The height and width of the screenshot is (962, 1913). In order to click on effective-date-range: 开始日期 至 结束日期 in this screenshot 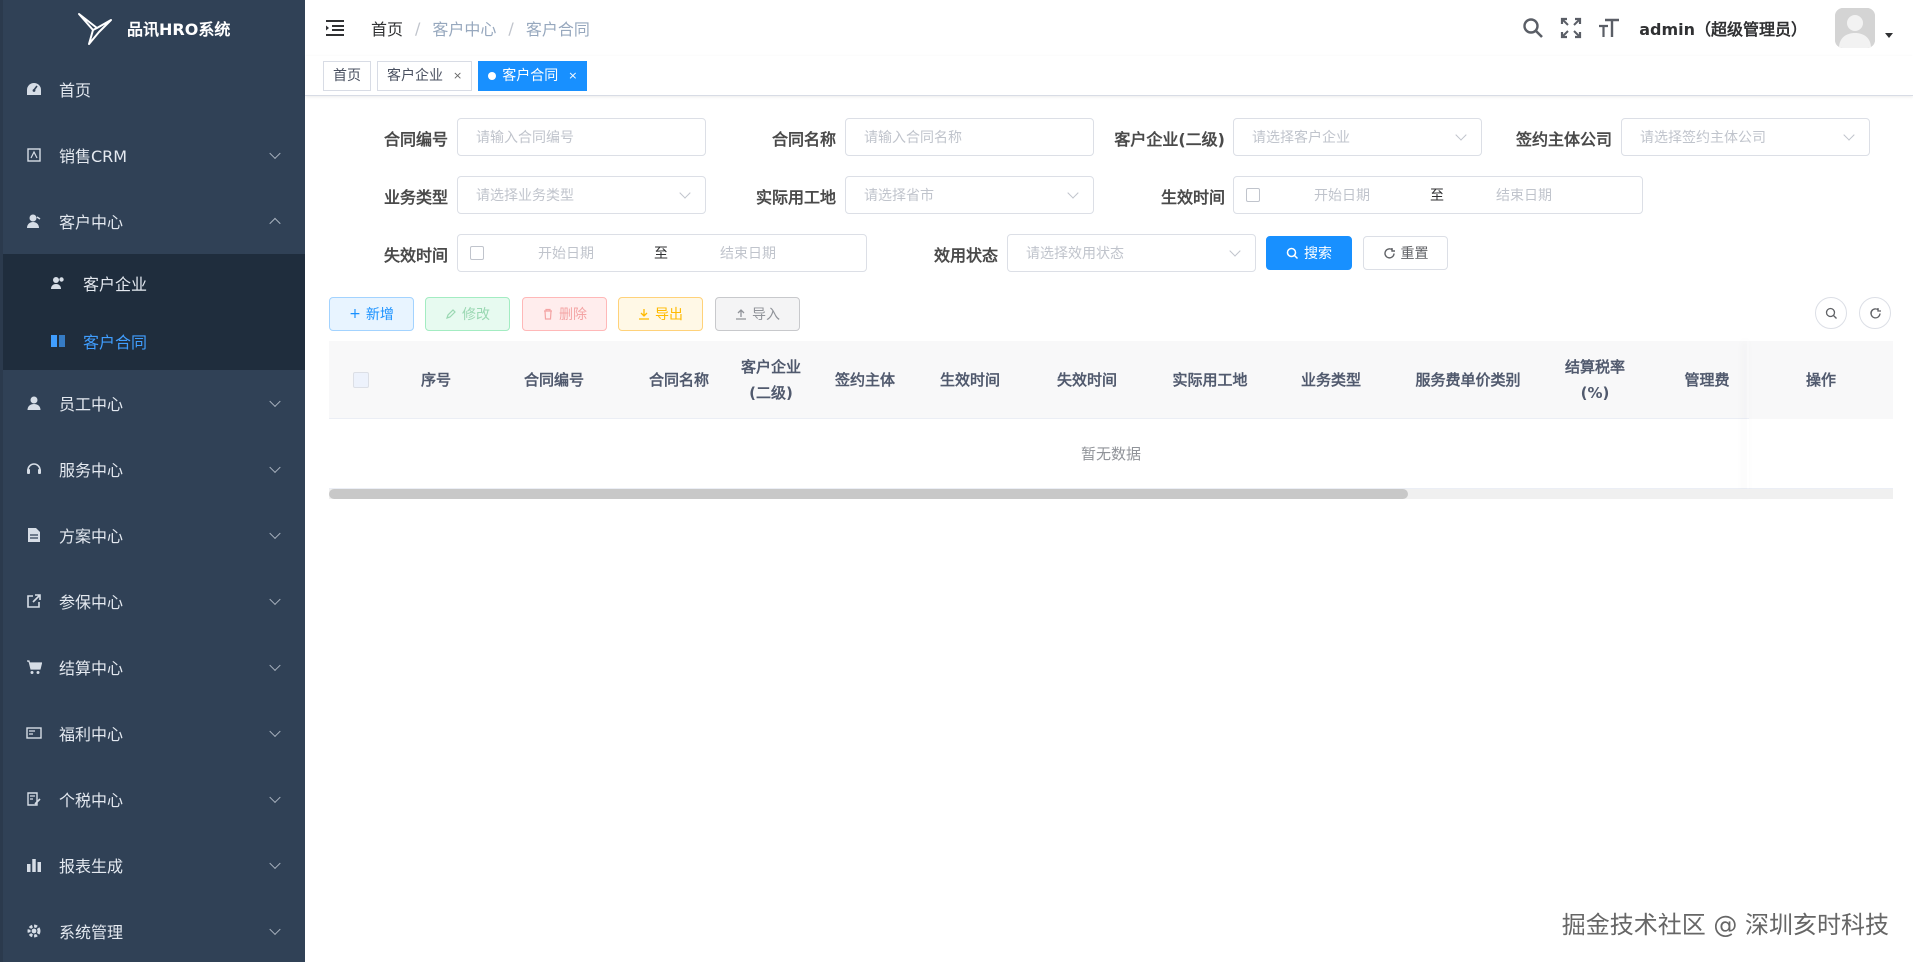, I will do `click(1438, 195)`.